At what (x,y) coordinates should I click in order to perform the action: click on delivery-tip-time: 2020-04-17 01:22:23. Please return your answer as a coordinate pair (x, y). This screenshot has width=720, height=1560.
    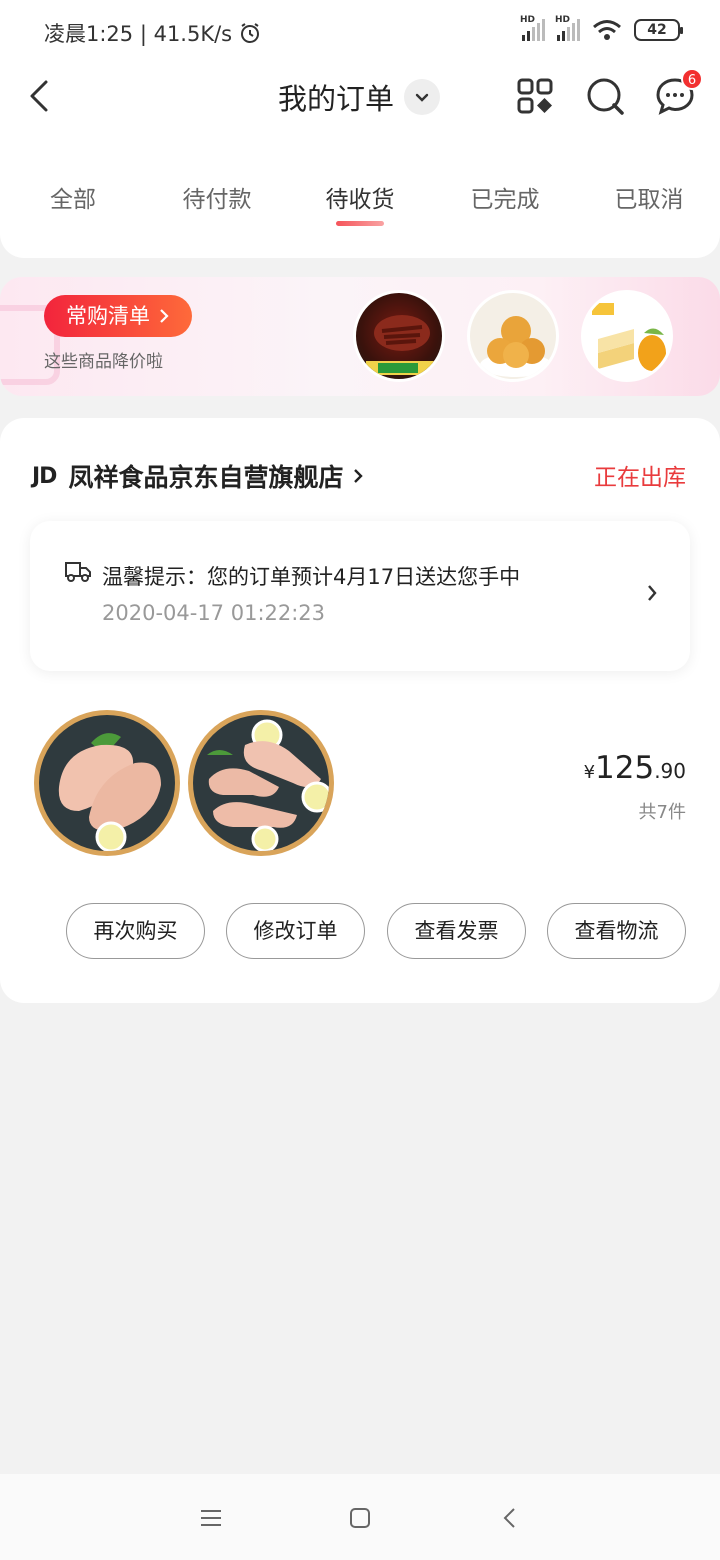
    Looking at the image, I should click on (214, 613).